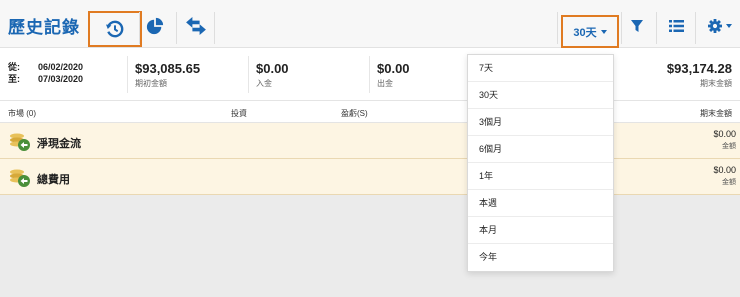 Image resolution: width=740 pixels, height=297 pixels. What do you see at coordinates (44, 27) in the screenshot?
I see `page-title: 歷史記錄` at bounding box center [44, 27].